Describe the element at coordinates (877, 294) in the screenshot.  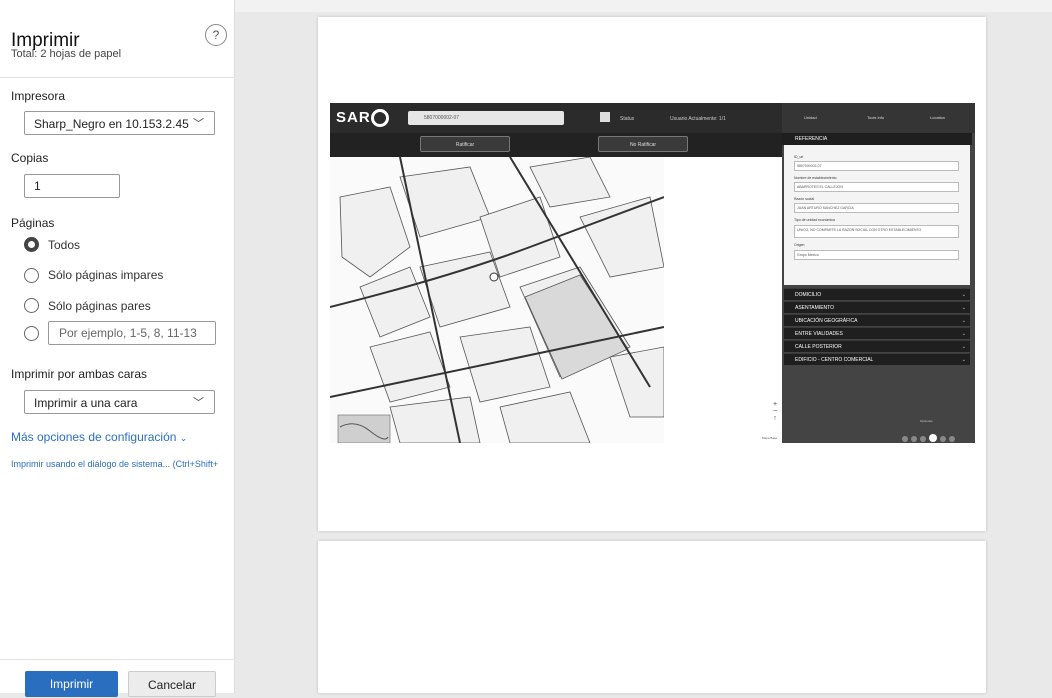
I see `section-domicilio: DOMICILIO ⌄` at that location.